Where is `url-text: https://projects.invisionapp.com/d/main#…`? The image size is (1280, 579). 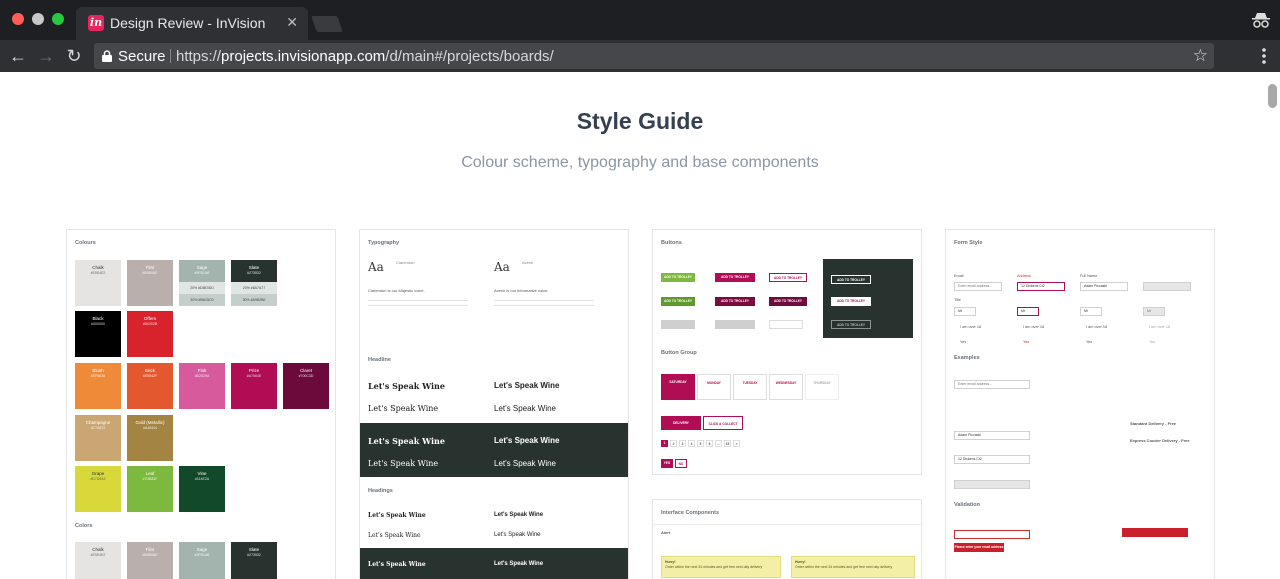
url-text: https://projects.invisionapp.com/d/main#… is located at coordinates (365, 56).